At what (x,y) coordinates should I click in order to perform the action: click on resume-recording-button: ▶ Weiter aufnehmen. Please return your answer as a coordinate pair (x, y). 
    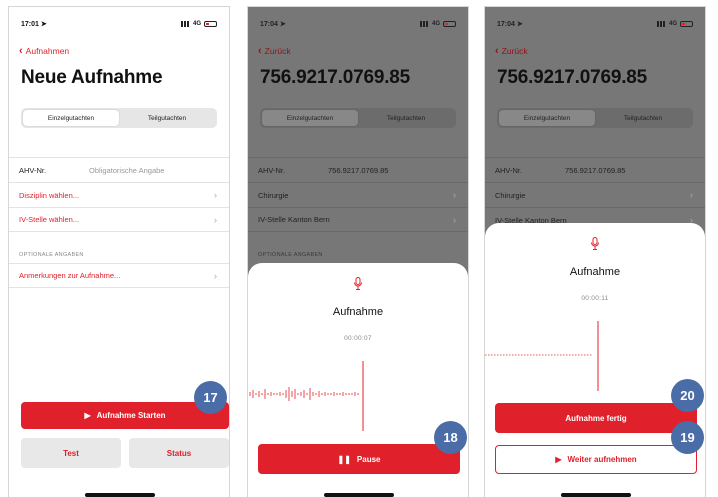
    Looking at the image, I should click on (596, 459).